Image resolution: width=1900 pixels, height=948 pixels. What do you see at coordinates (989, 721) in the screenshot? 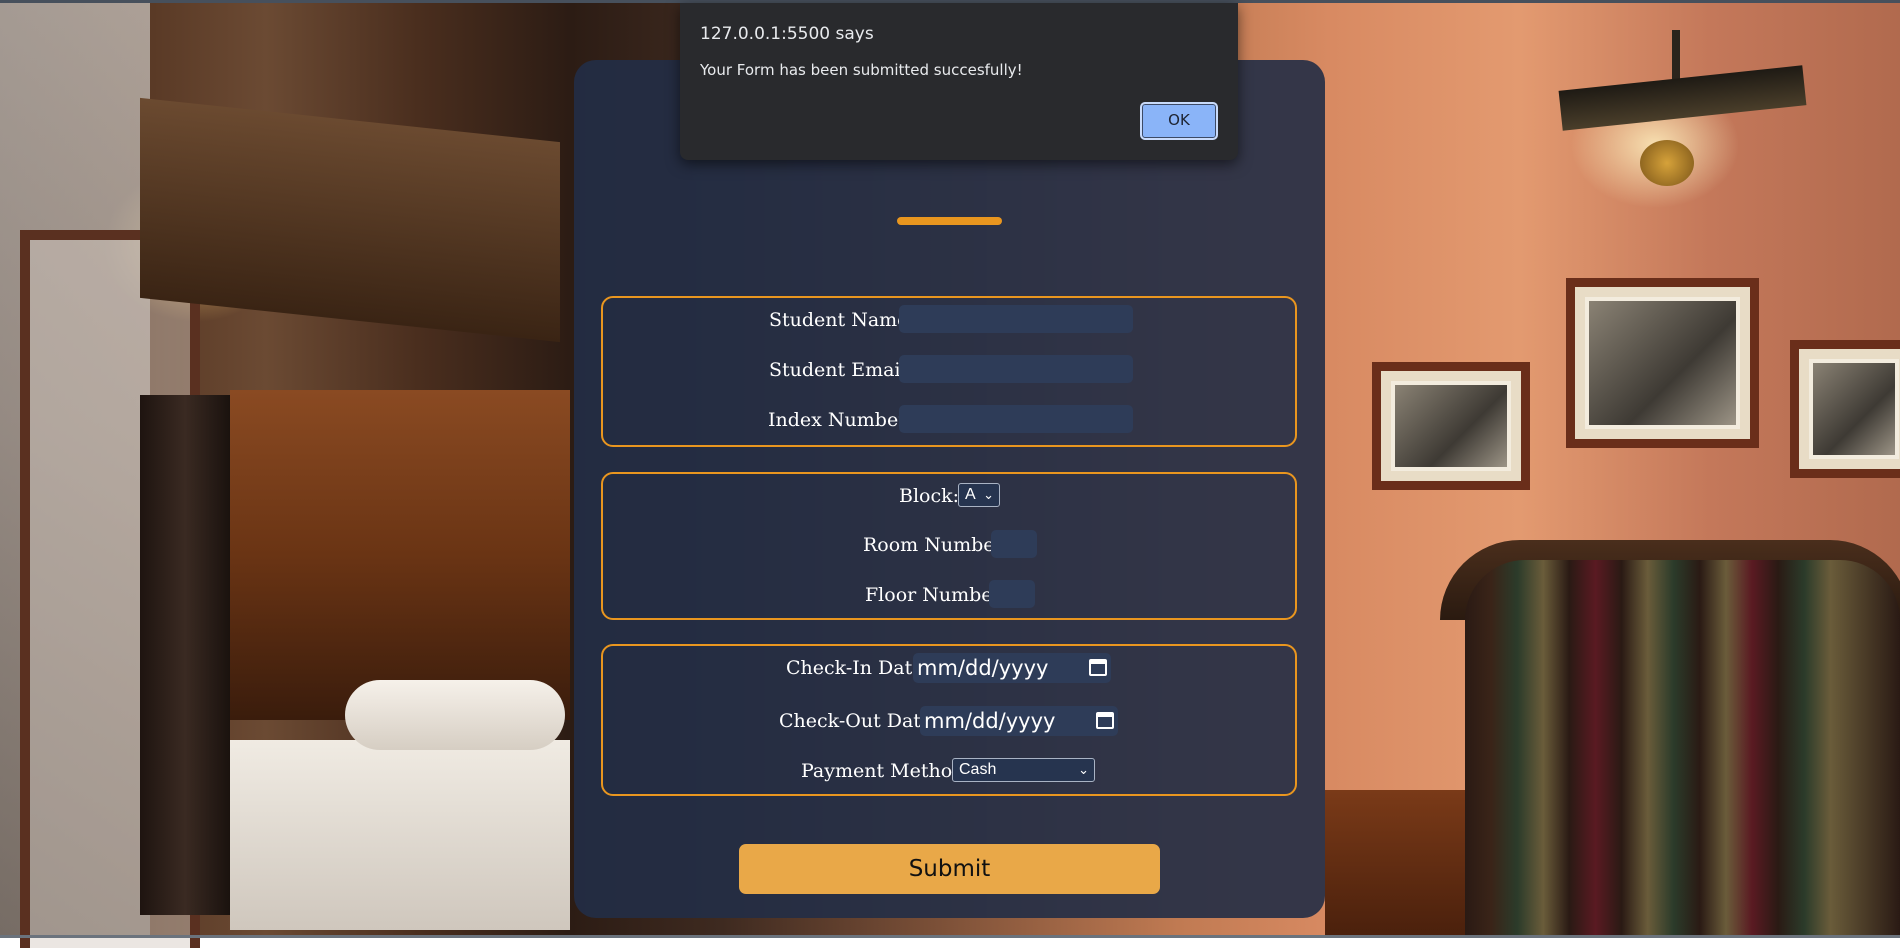
I see `checkout-date-placeholder: mm/dd/yyyy` at bounding box center [989, 721].